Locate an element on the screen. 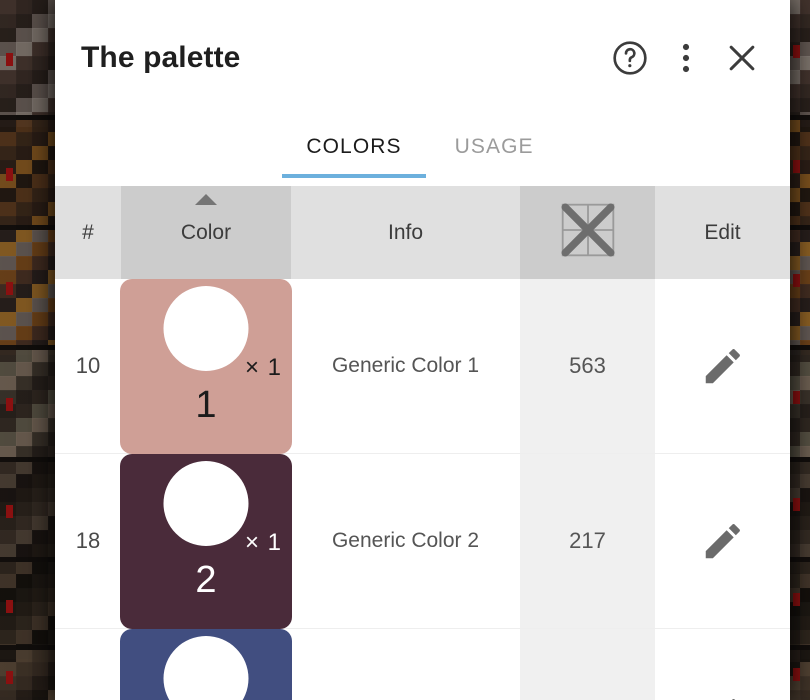 The width and height of the screenshot is (810, 700). row-number-cell: 18 is located at coordinates (88, 541).